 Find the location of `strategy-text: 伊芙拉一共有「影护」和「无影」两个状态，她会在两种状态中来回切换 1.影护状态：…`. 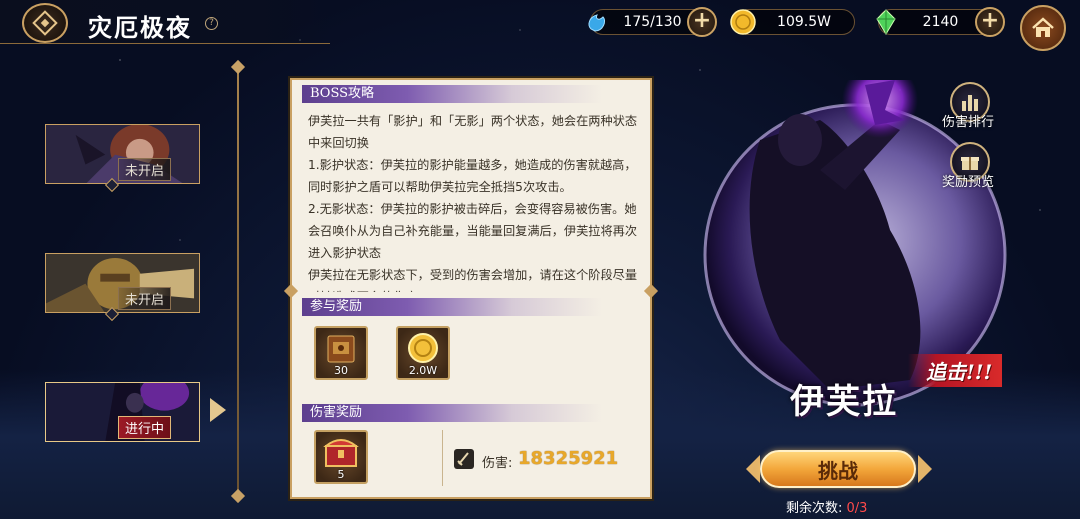

strategy-text: 伊芙拉一共有「影护」和「无影」两个状态，她会在两种状态中来回切换 1.影护状态：… is located at coordinates (476, 201).